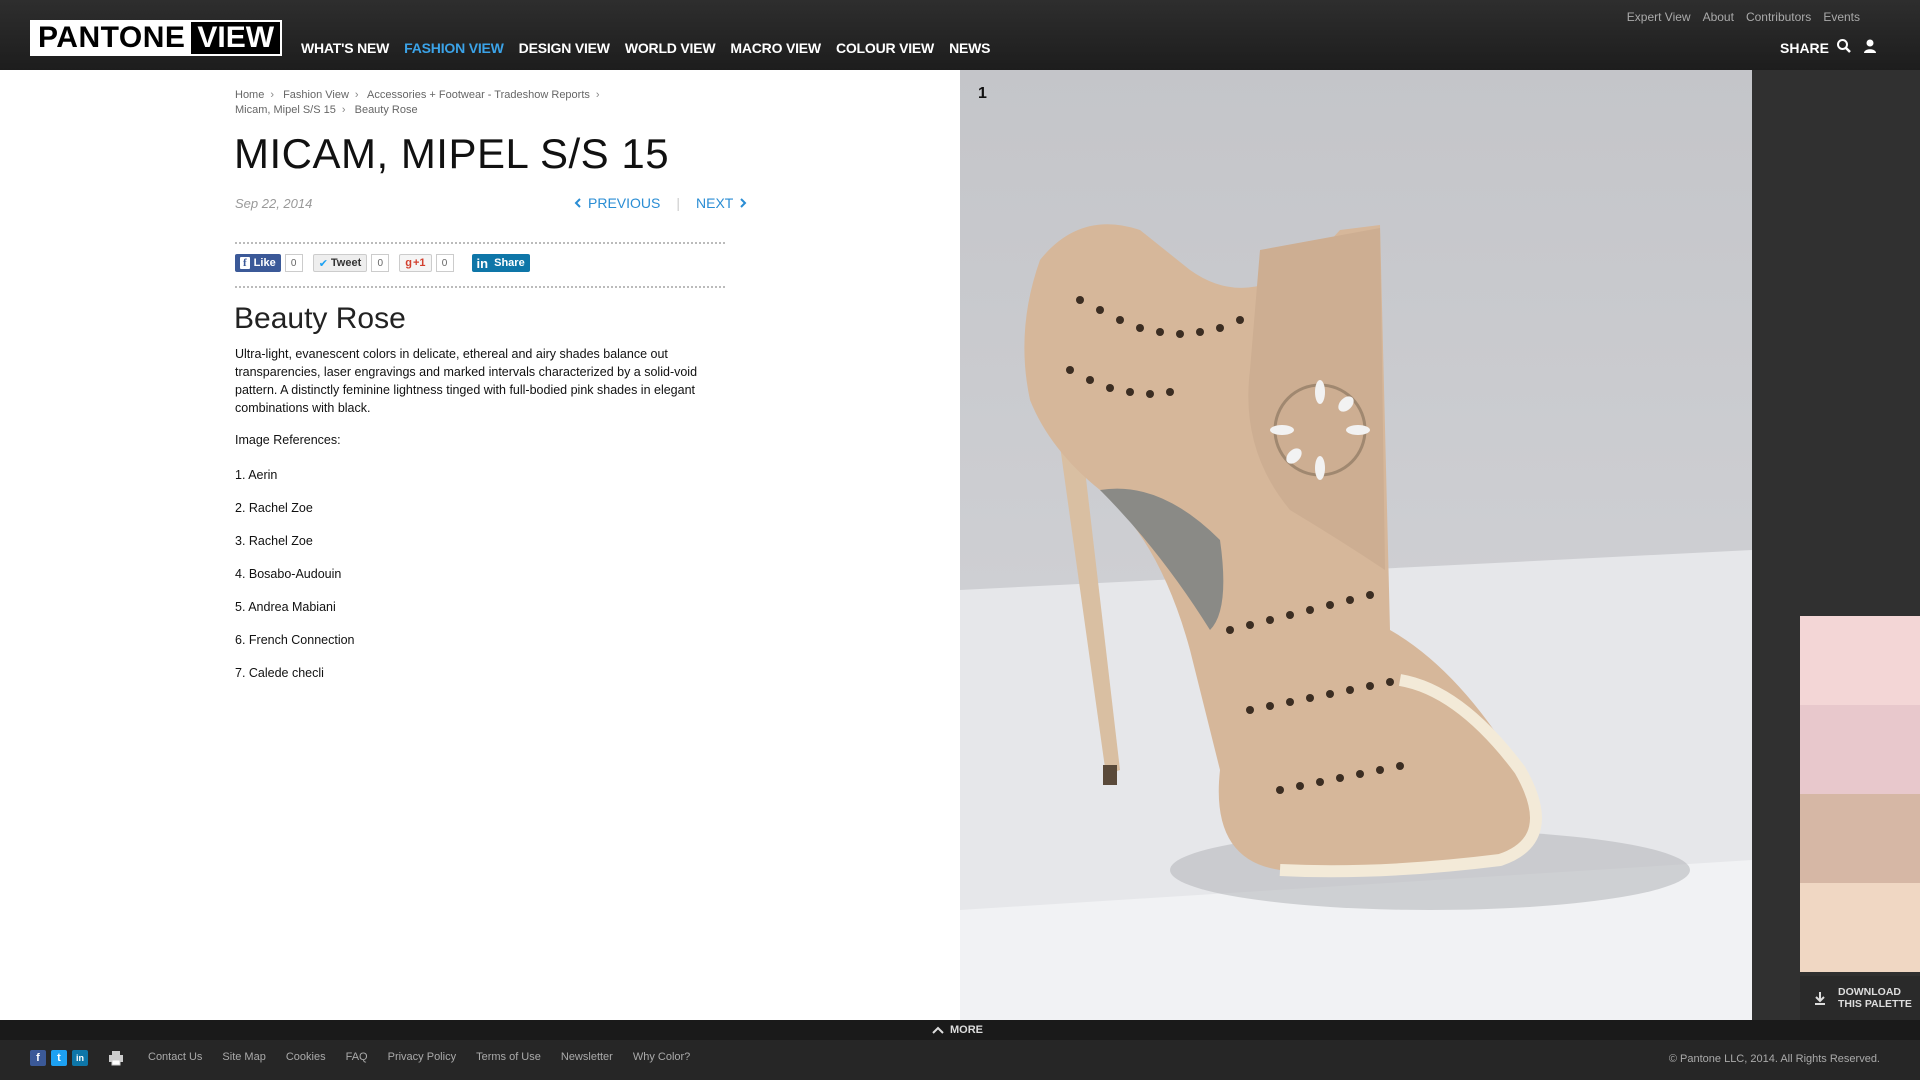  Describe the element at coordinates (1869, 992) in the screenshot. I see `download-label-line1: DOWNLOAD` at that location.